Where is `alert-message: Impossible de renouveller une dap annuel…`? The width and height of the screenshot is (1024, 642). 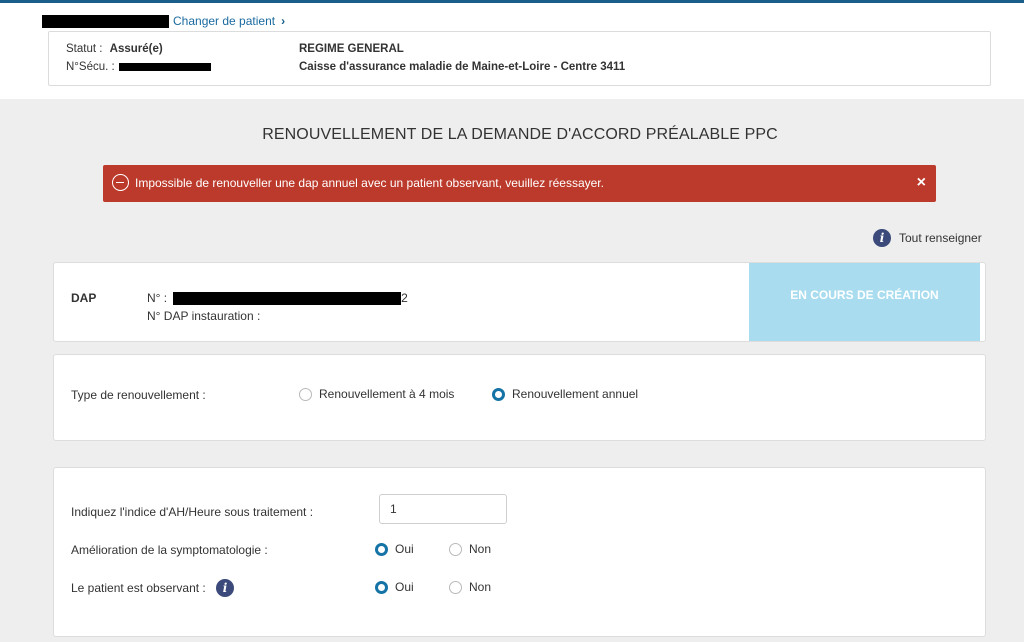 alert-message: Impossible de renouveller une dap annuel… is located at coordinates (369, 183).